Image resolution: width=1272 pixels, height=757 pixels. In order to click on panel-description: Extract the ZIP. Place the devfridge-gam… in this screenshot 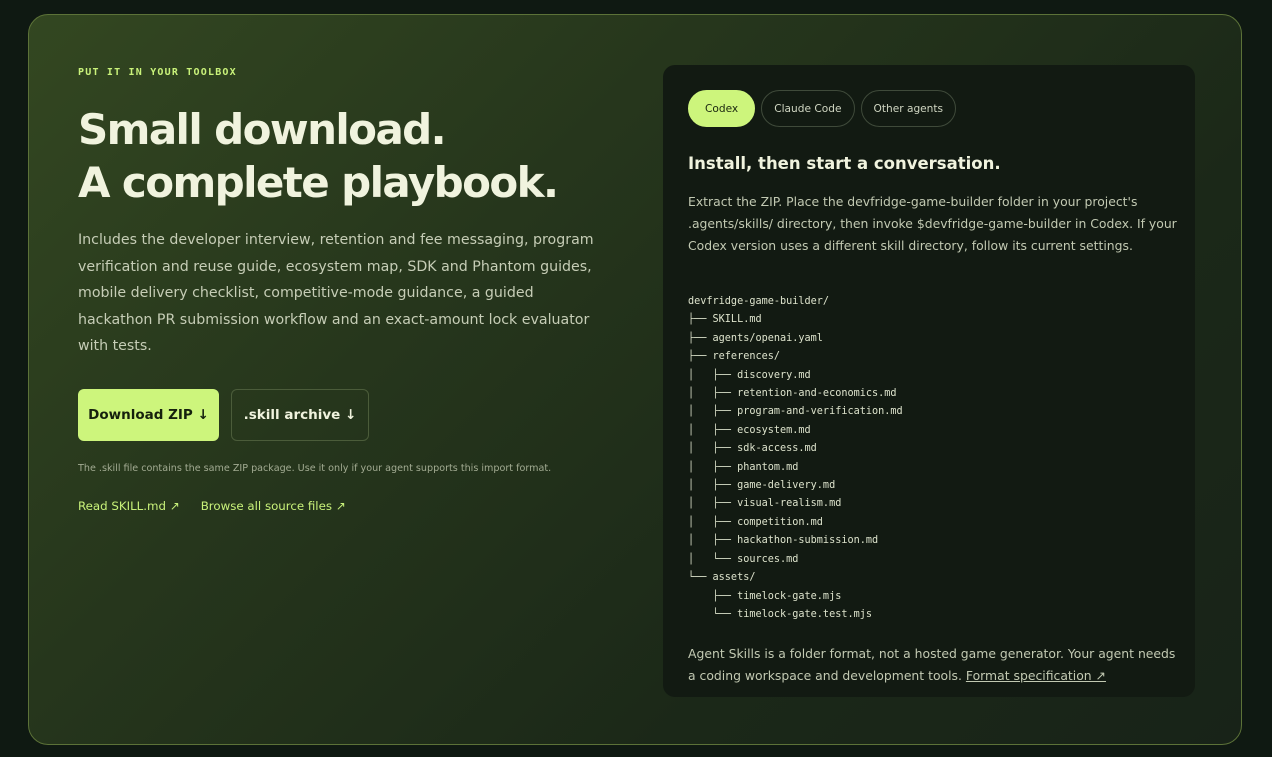, I will do `click(932, 223)`.